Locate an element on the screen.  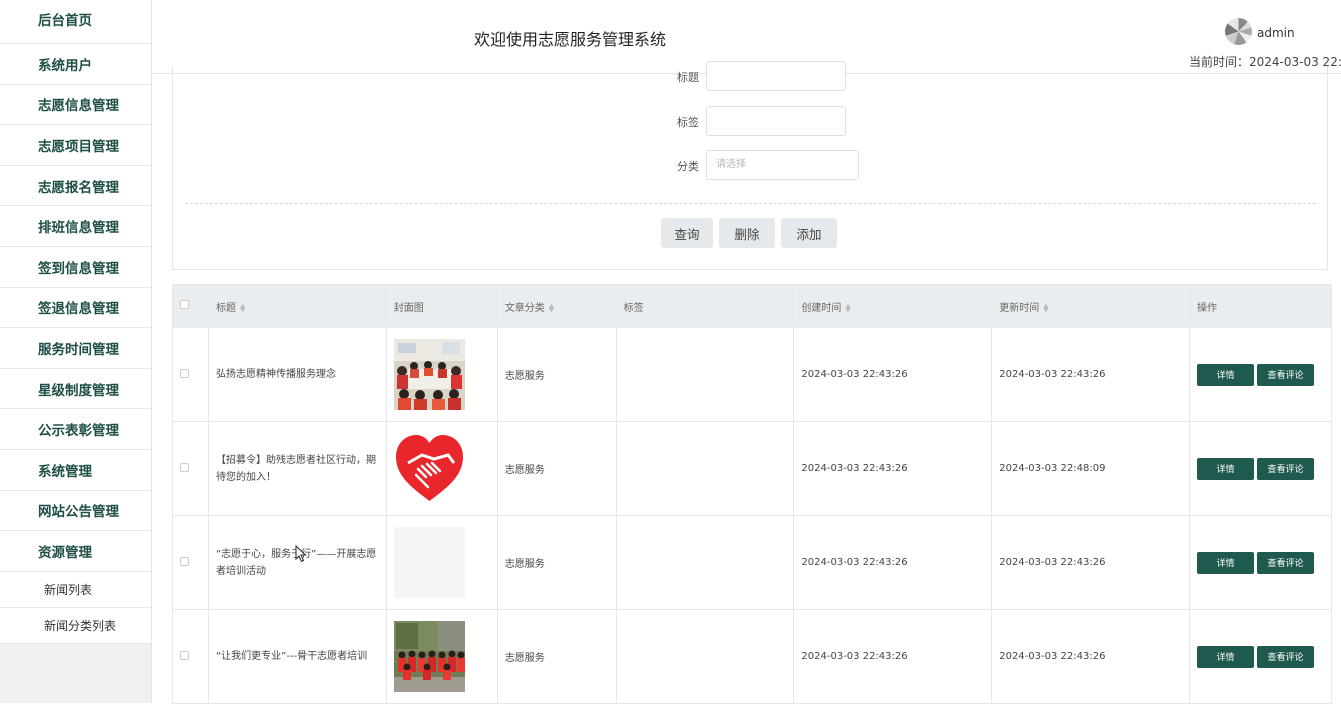
column-category-label: 文章分类 is located at coordinates (524, 308).